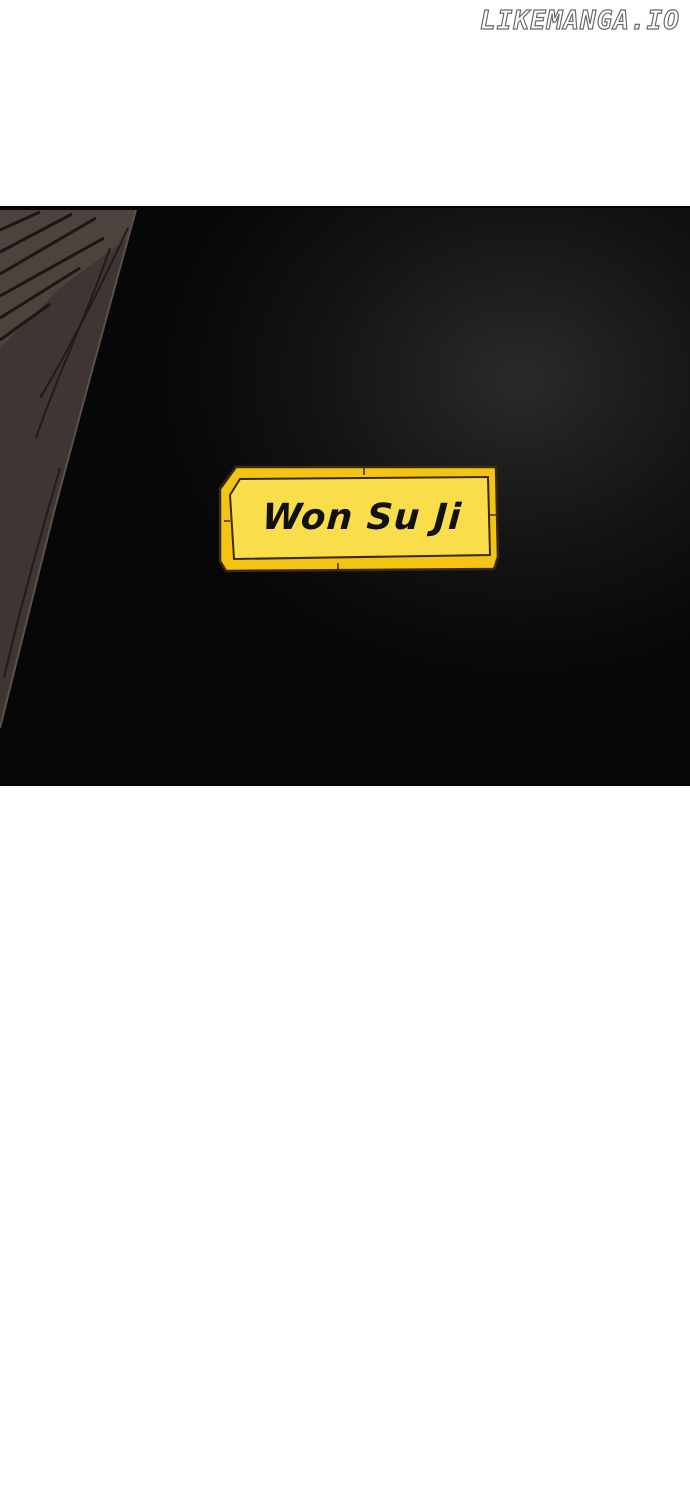 This screenshot has width=690, height=1500. Describe the element at coordinates (580, 20) in the screenshot. I see `site-watermark: LIKEMANGA.IO` at that location.